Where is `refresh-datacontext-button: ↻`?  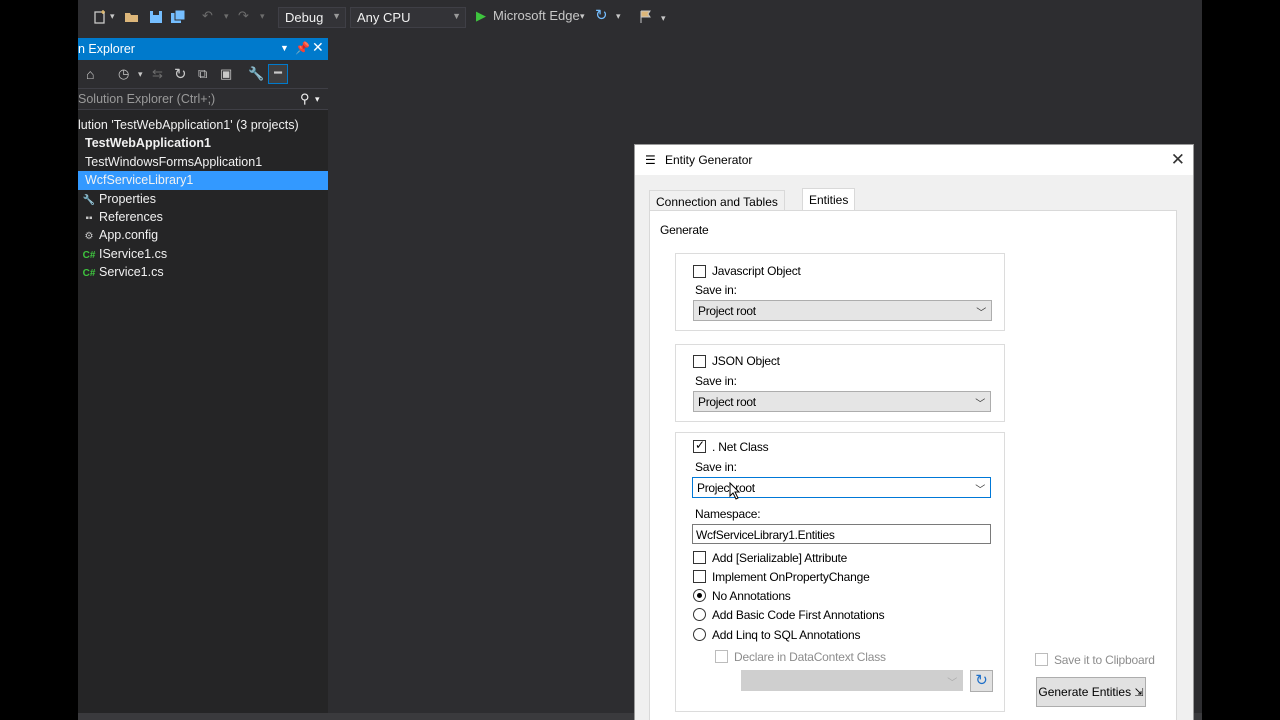
refresh-datacontext-button: ↻ is located at coordinates (981, 681).